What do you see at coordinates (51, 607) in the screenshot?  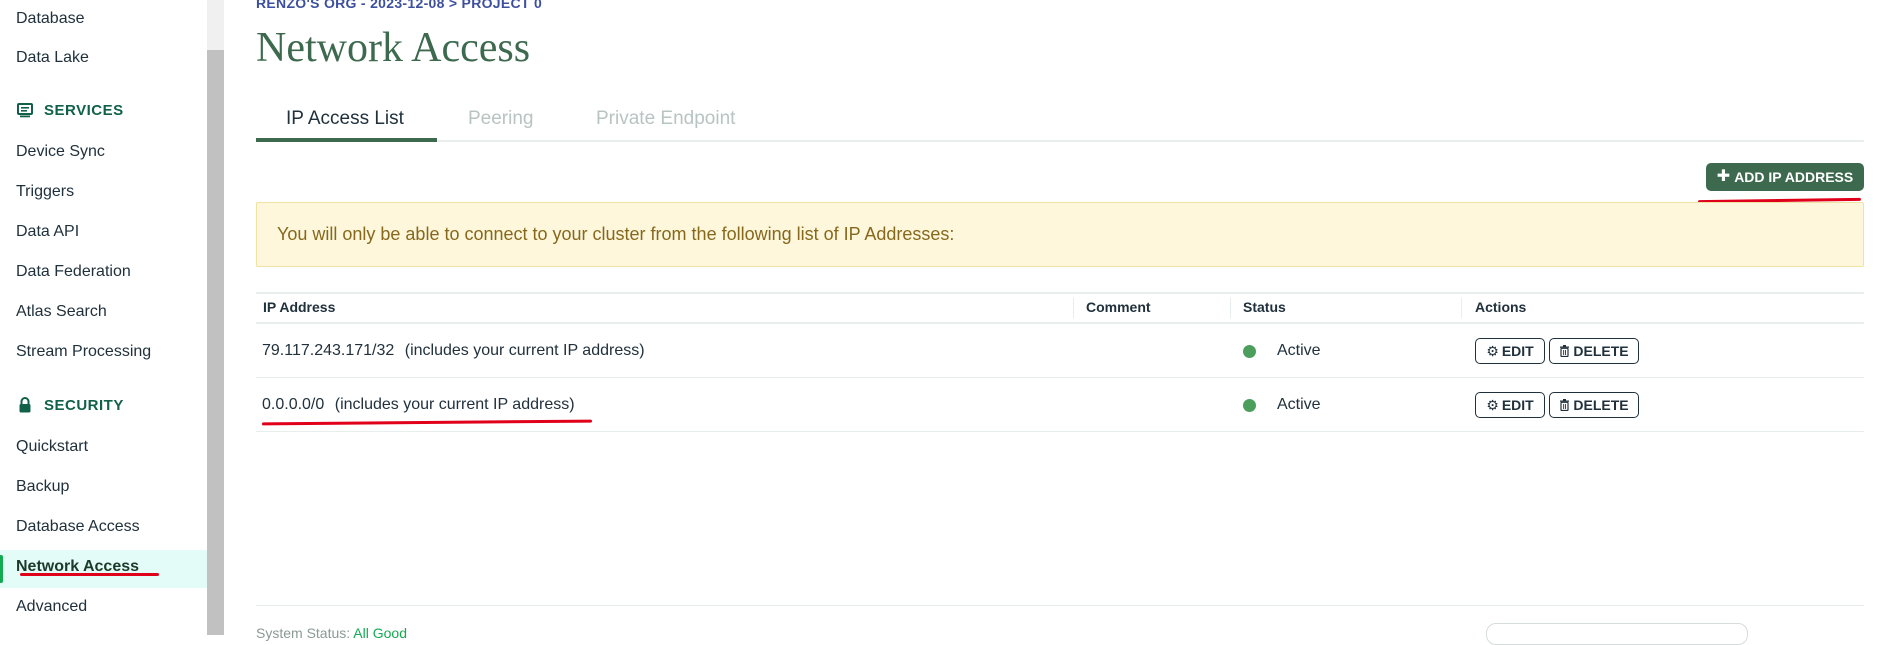 I see `sidebar-item-advanced: Advanced` at bounding box center [51, 607].